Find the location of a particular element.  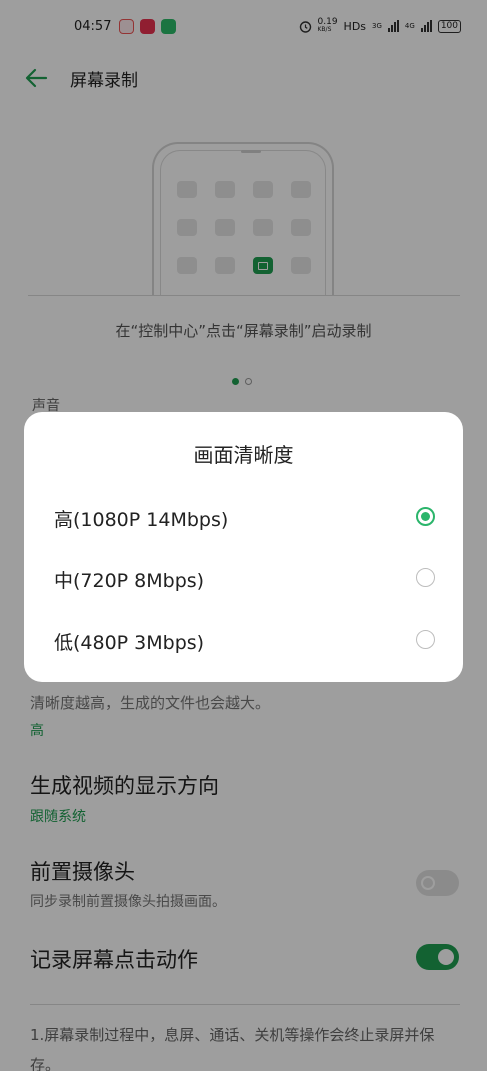

option-label: 低(480P 3Mbps) is located at coordinates (129, 643).